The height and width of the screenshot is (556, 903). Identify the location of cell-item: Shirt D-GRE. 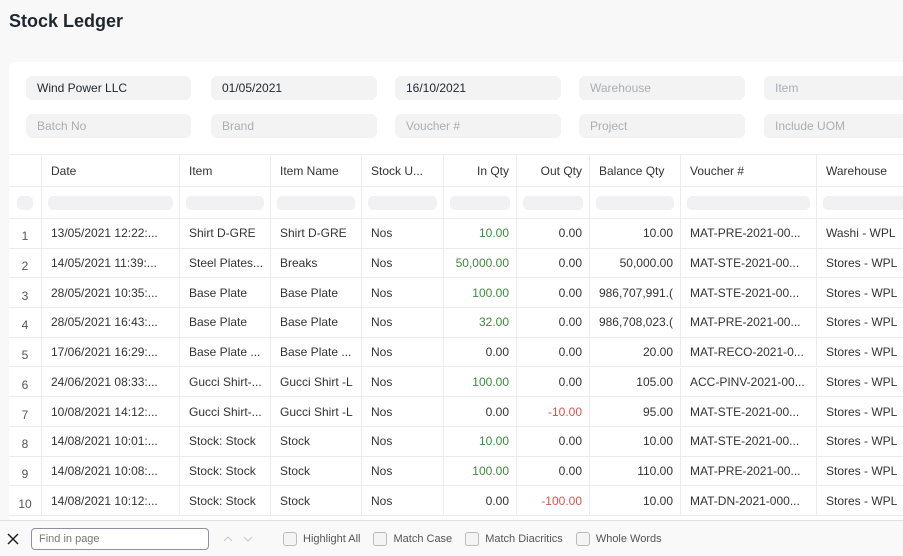
(225, 233).